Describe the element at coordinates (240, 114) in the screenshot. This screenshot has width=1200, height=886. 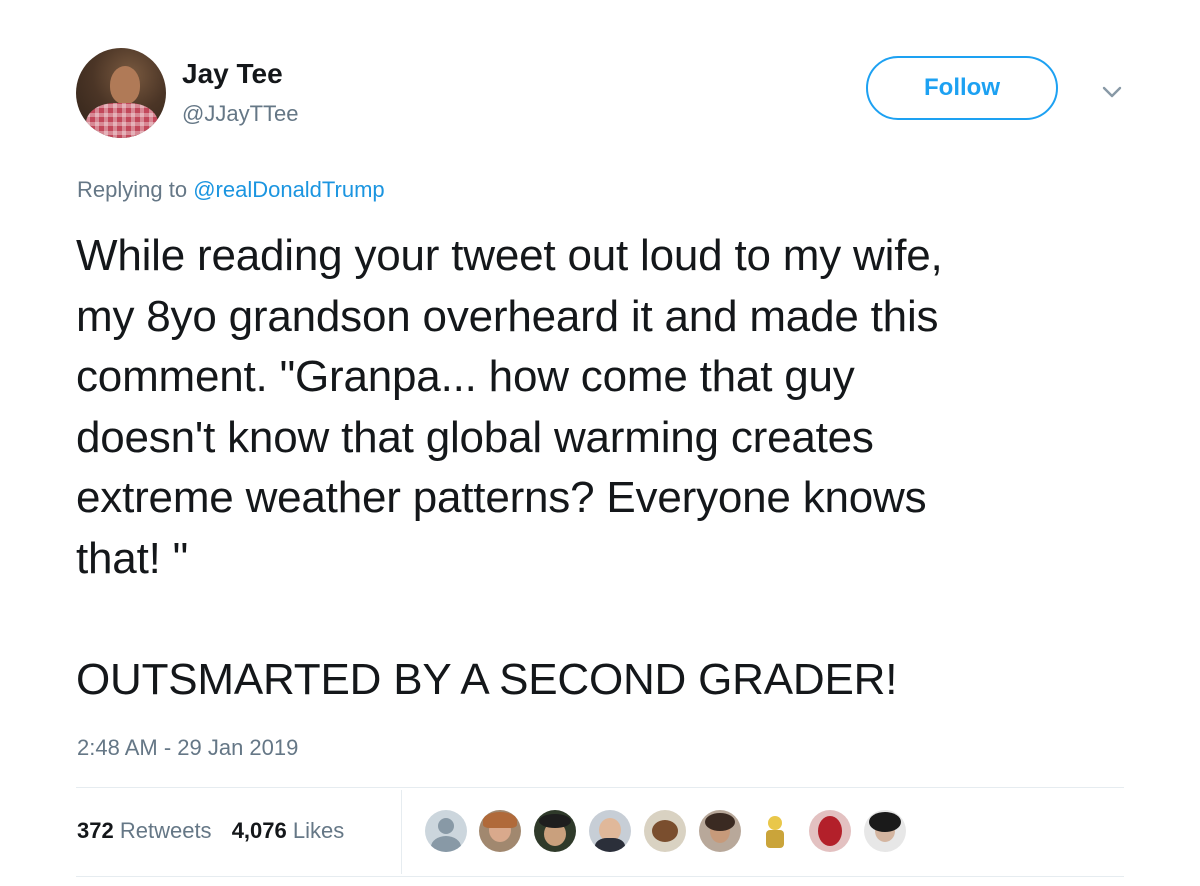
I see `author-handle: @JJayTTee` at that location.